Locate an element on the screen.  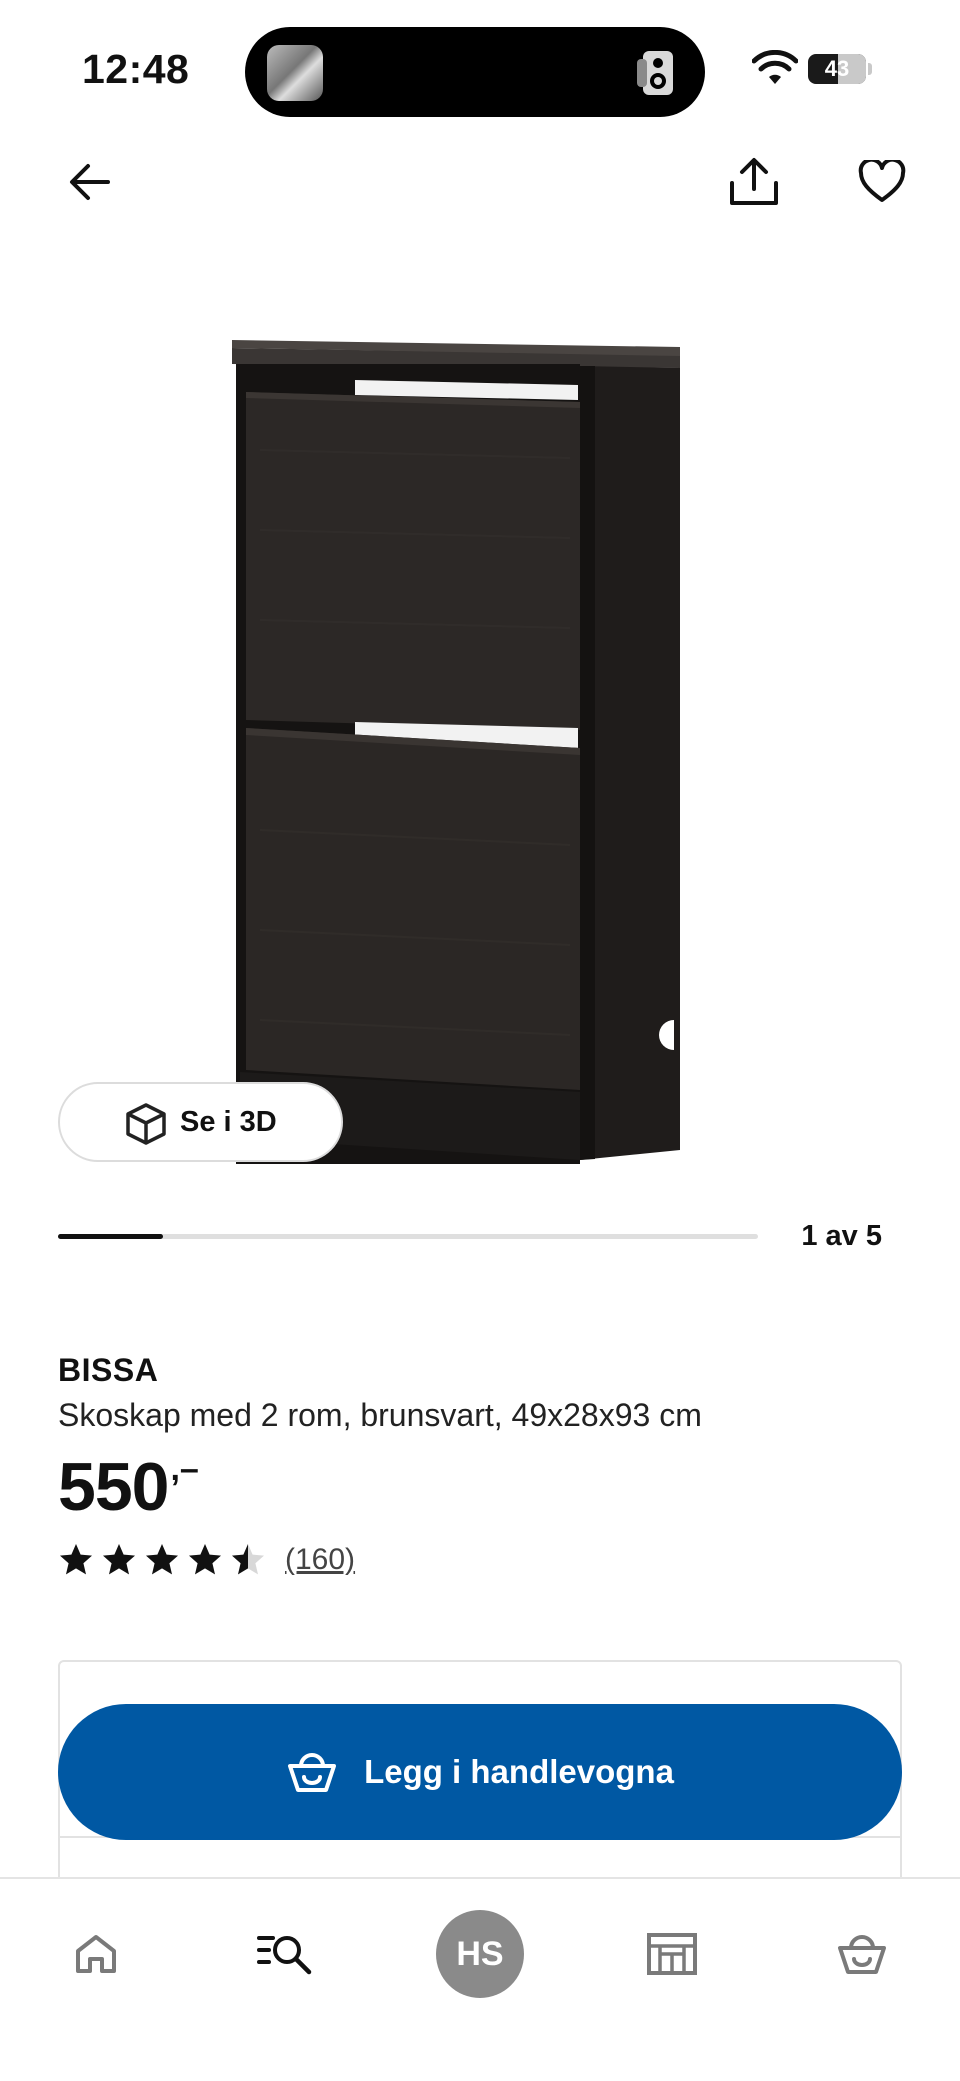
product-price: 550 ,– is located at coordinates (128, 1487).